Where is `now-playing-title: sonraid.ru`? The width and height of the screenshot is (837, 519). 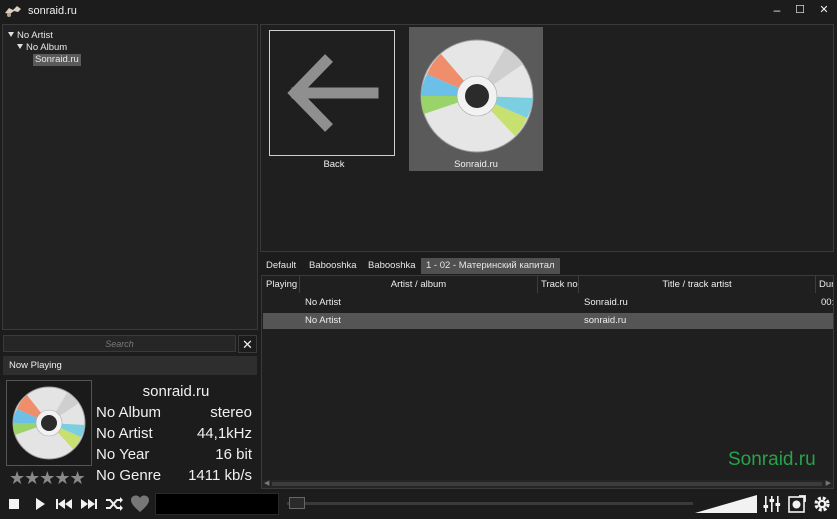
now-playing-title: sonraid.ru is located at coordinates (176, 391).